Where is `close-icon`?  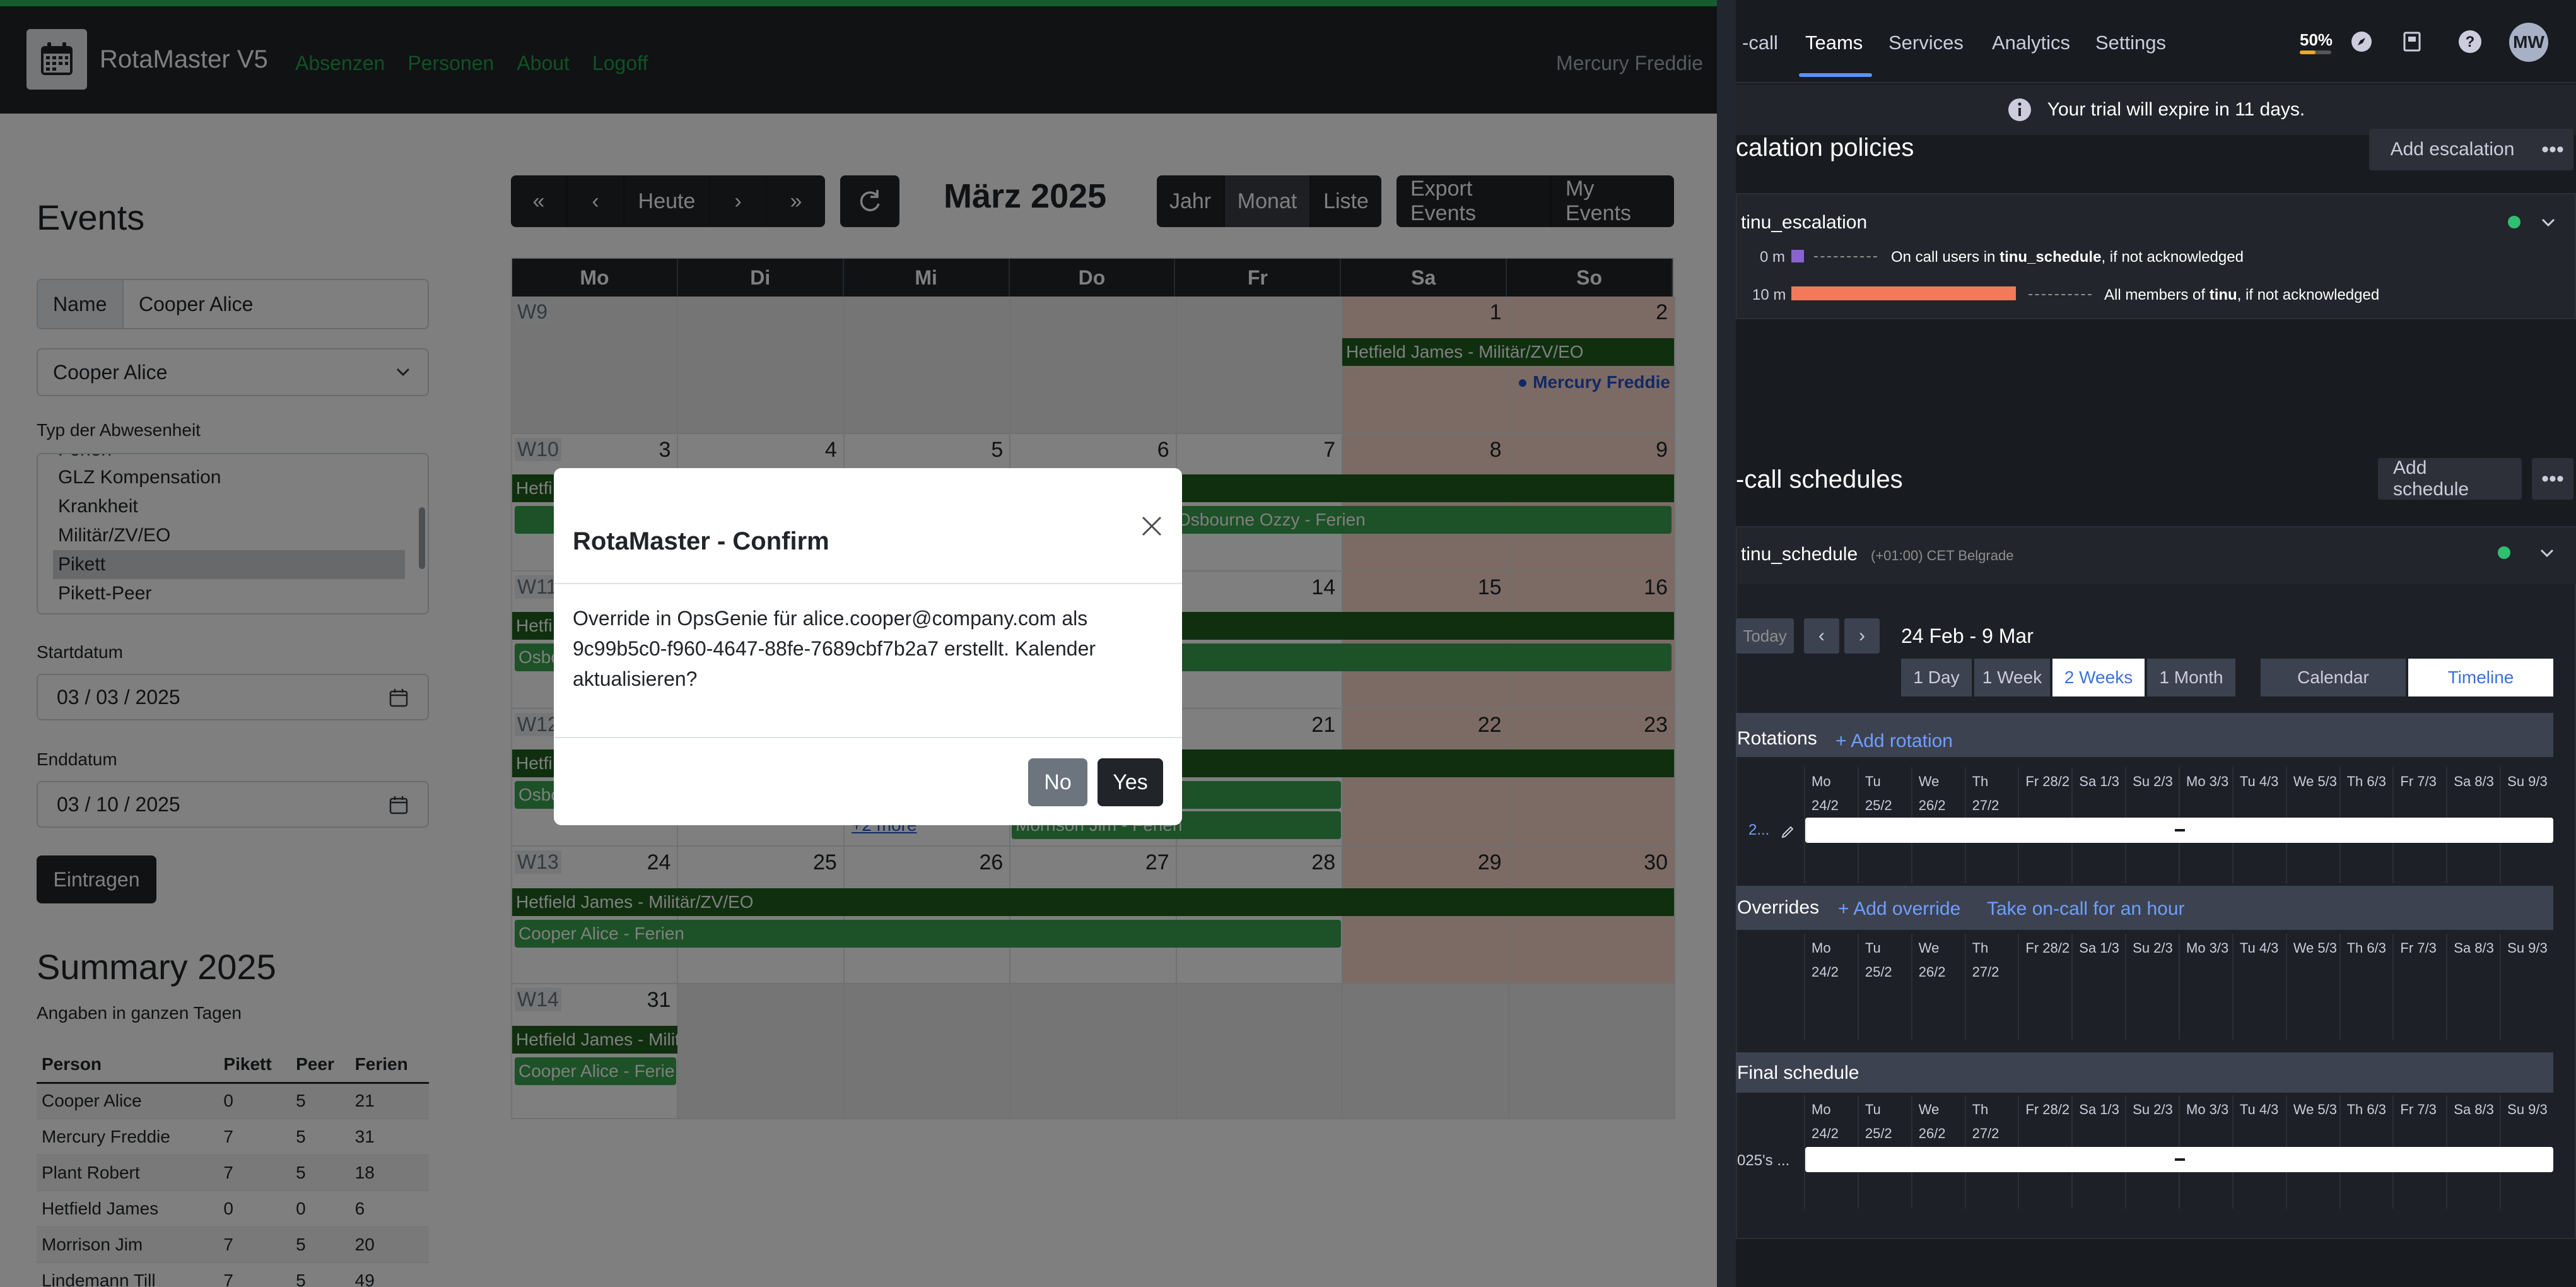
close-icon is located at coordinates (1151, 526).